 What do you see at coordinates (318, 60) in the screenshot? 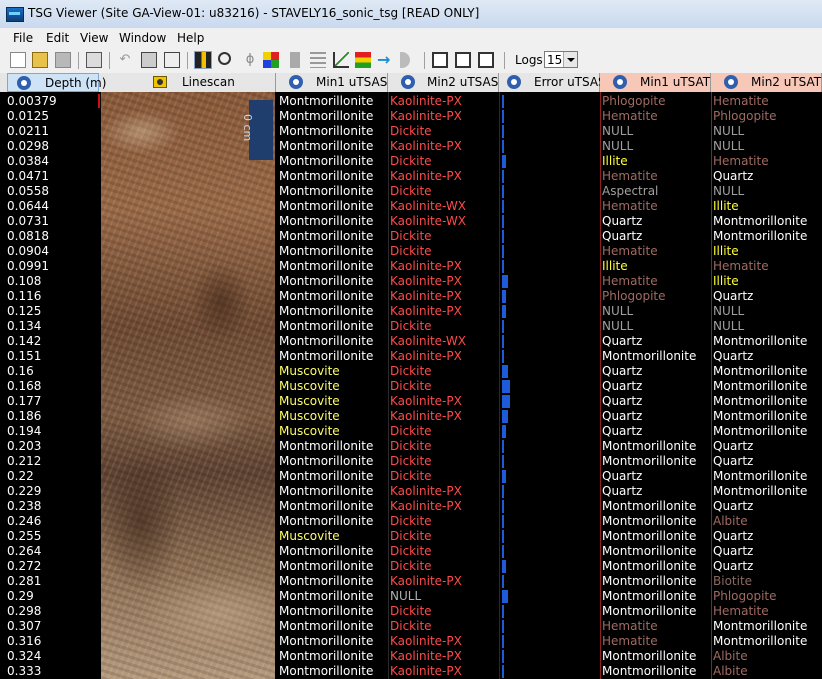
I see `grid-icon` at bounding box center [318, 60].